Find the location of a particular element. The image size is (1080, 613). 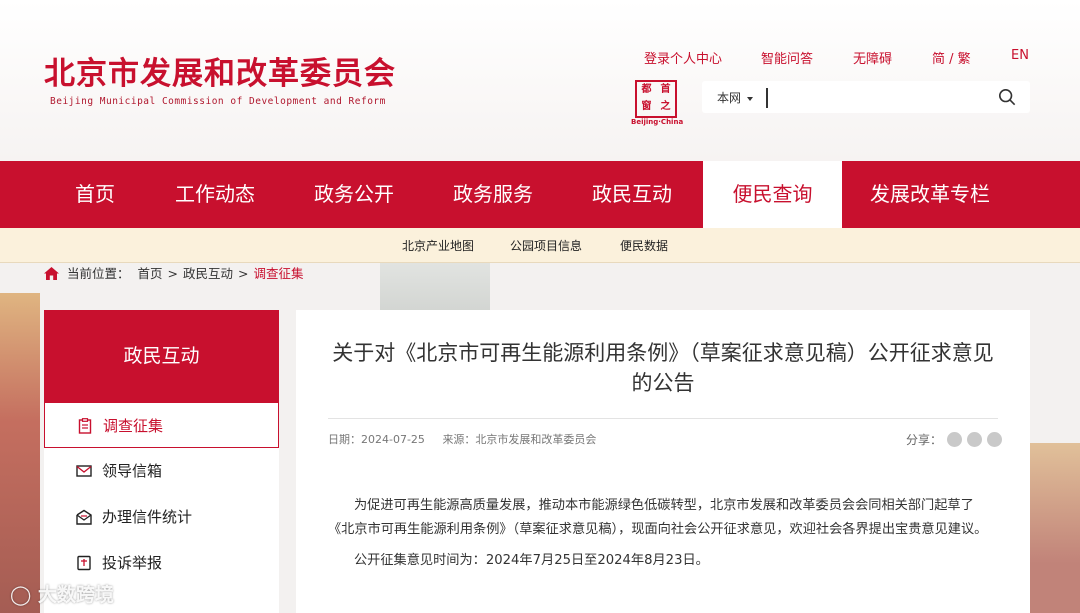

nav-gov-open: 政务公开 is located at coordinates (354, 194).